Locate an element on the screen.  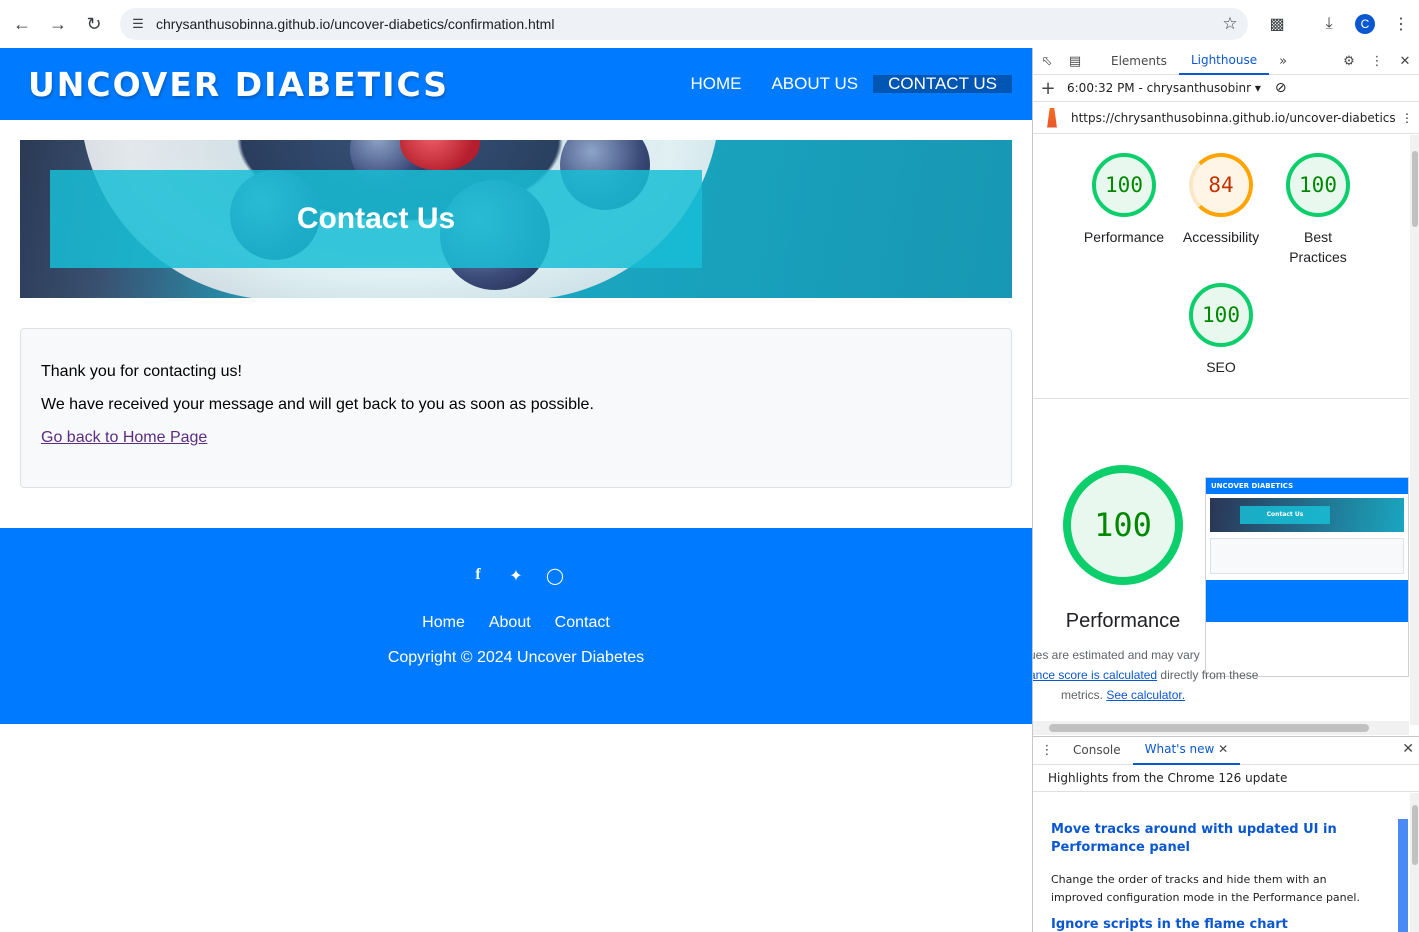
footer-nav: Home About Contact is located at coordinates (516, 623).